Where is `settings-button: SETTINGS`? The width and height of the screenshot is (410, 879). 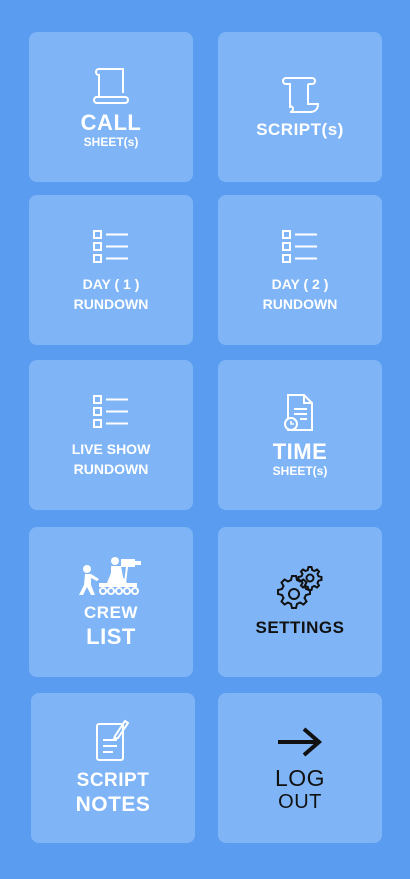 settings-button: SETTINGS is located at coordinates (300, 602).